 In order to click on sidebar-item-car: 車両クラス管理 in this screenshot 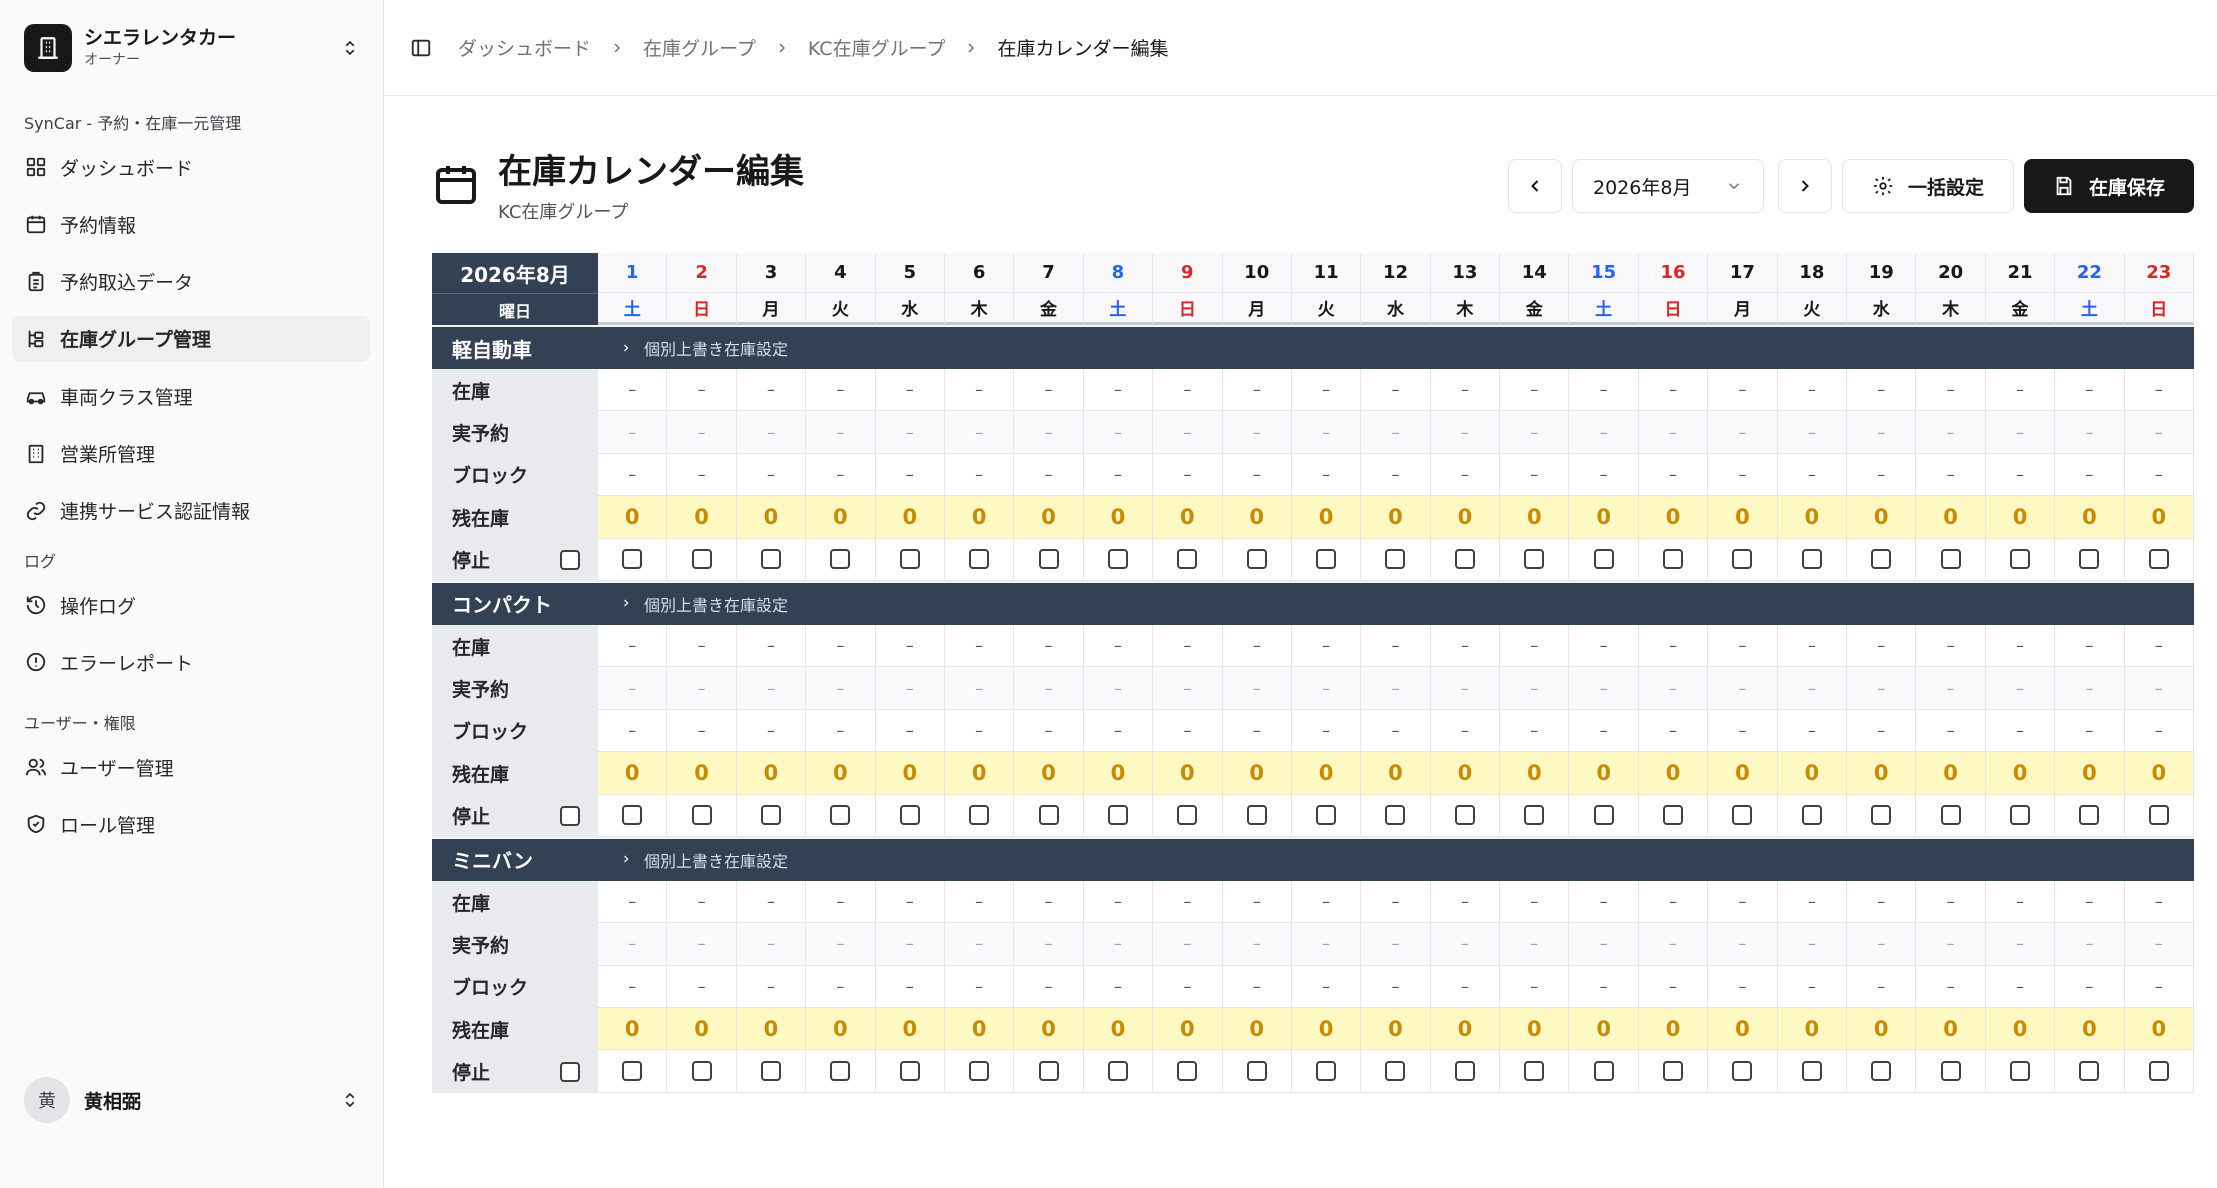, I will do `click(191, 396)`.